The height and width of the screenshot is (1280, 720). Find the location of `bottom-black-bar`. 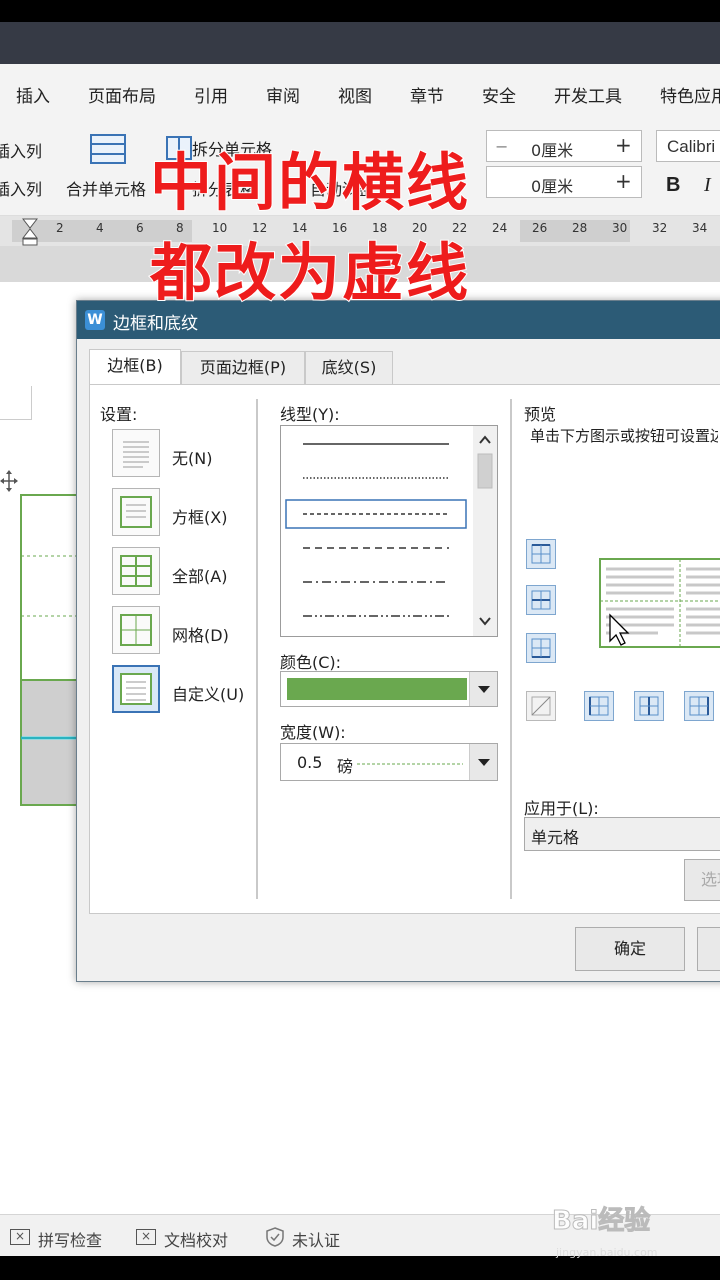

bottom-black-bar is located at coordinates (360, 1268).